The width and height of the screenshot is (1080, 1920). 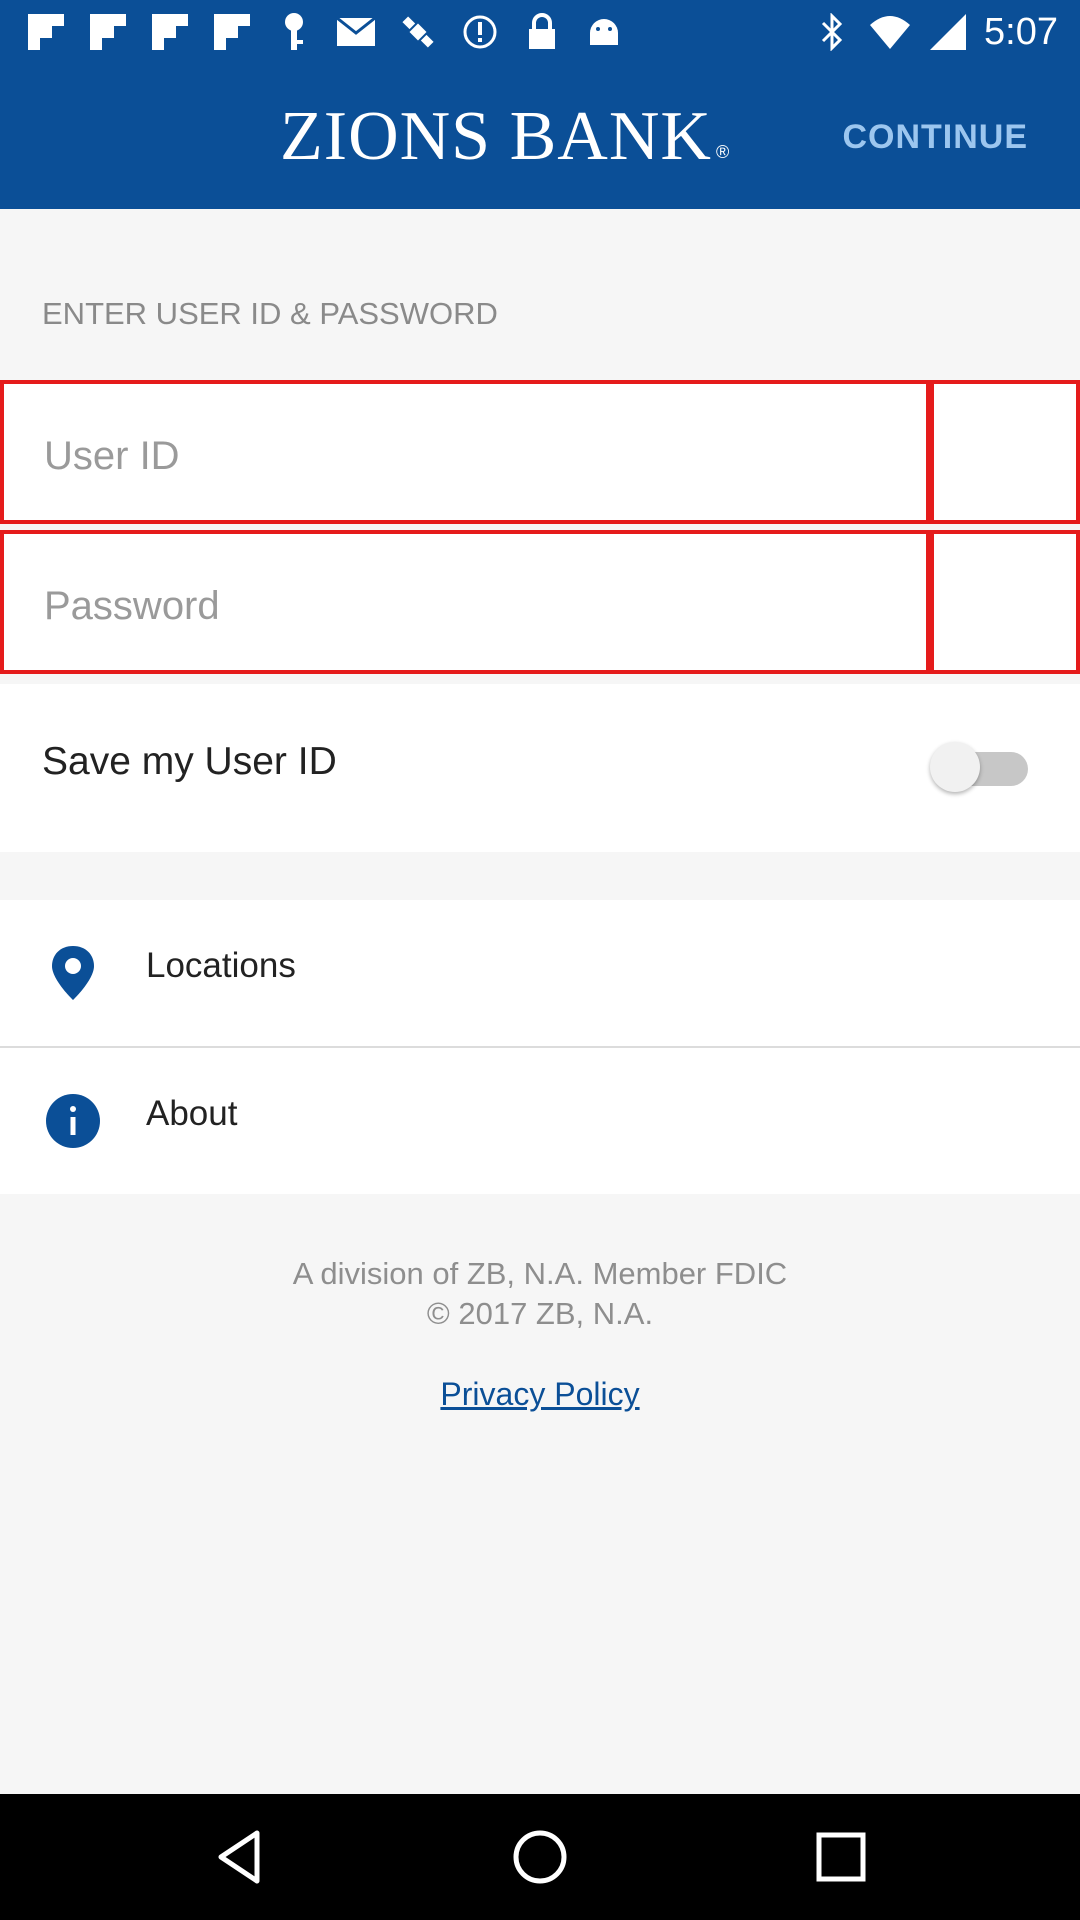 I want to click on save-user-id-row: Save my User ID, so click(x=540, y=768).